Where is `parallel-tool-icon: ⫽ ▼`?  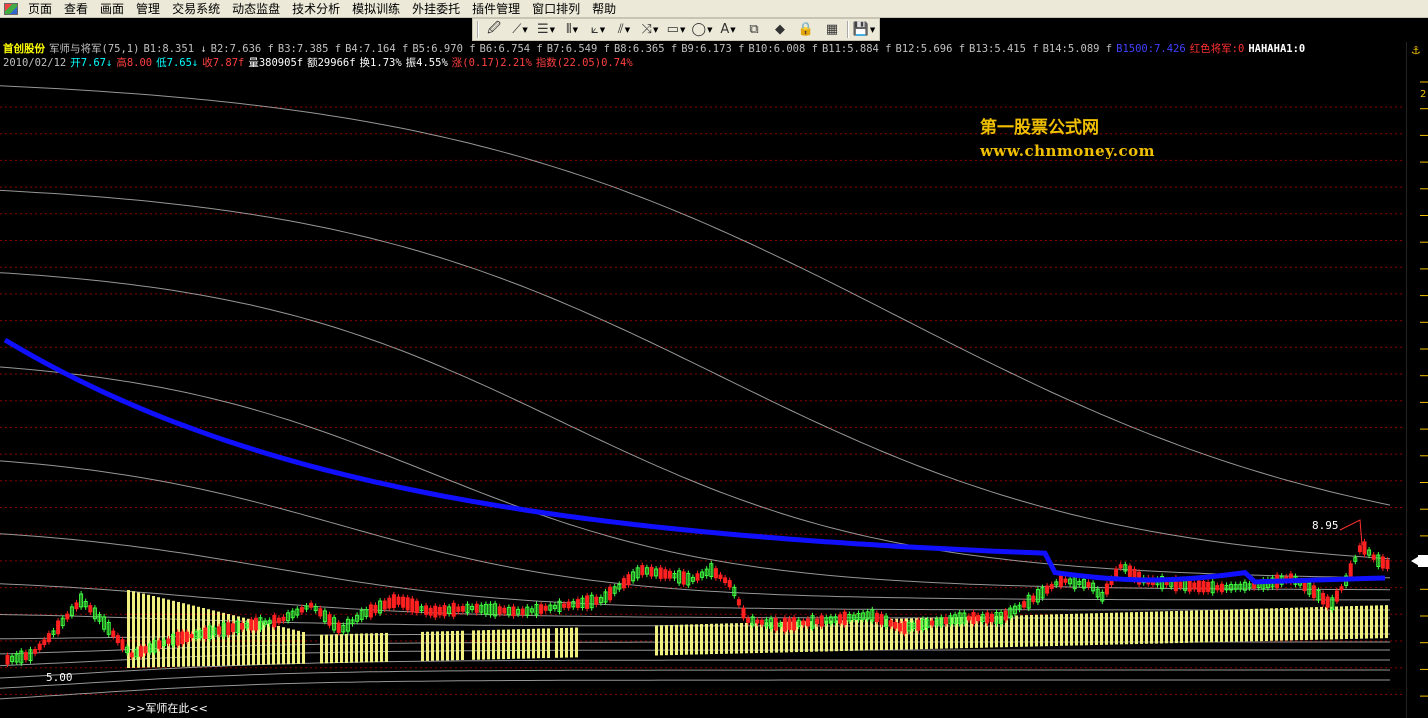
parallel-tool-icon: ⫽ ▼ is located at coordinates (624, 29).